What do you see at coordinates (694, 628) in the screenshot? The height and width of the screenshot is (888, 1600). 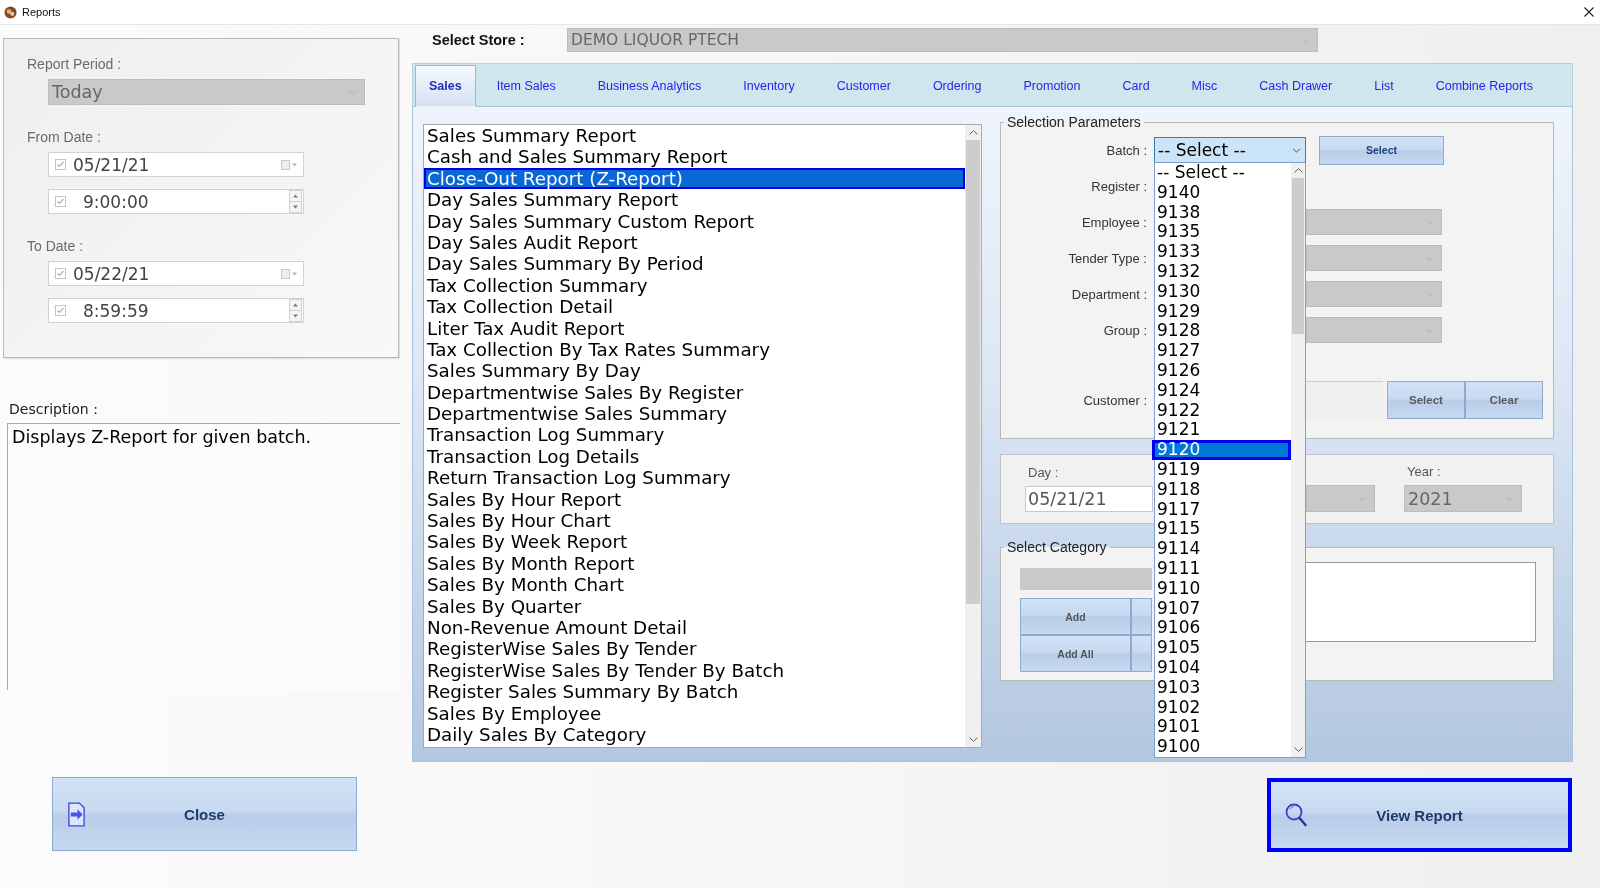 I see `list-item: Non-Revenue Amount Detail` at bounding box center [694, 628].